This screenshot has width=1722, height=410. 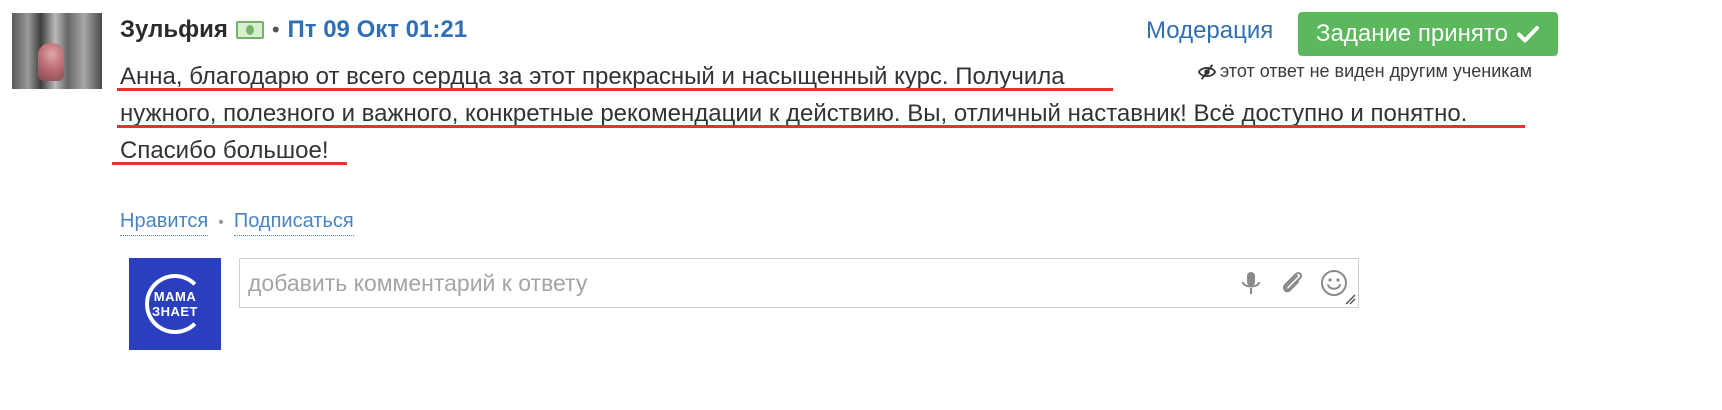 What do you see at coordinates (378, 30) in the screenshot?
I see `post-date: Пт 09 Окт 01:21` at bounding box center [378, 30].